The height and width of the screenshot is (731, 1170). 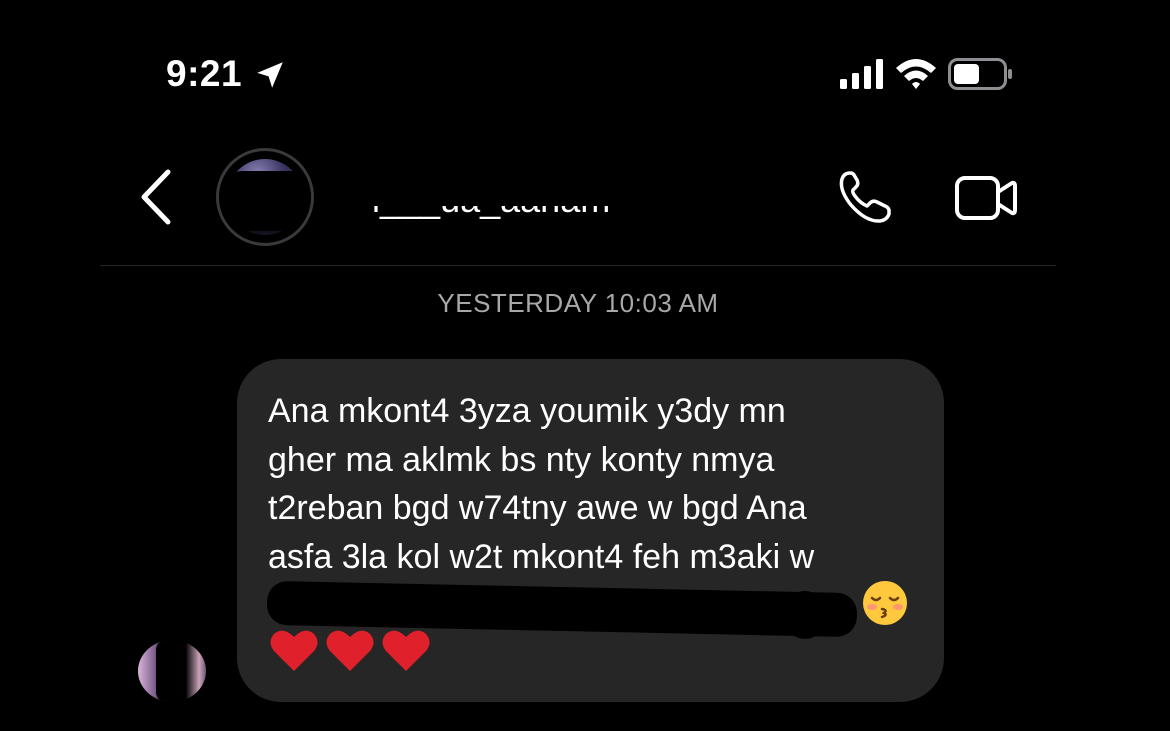 What do you see at coordinates (865, 197) in the screenshot?
I see `phone-icon` at bounding box center [865, 197].